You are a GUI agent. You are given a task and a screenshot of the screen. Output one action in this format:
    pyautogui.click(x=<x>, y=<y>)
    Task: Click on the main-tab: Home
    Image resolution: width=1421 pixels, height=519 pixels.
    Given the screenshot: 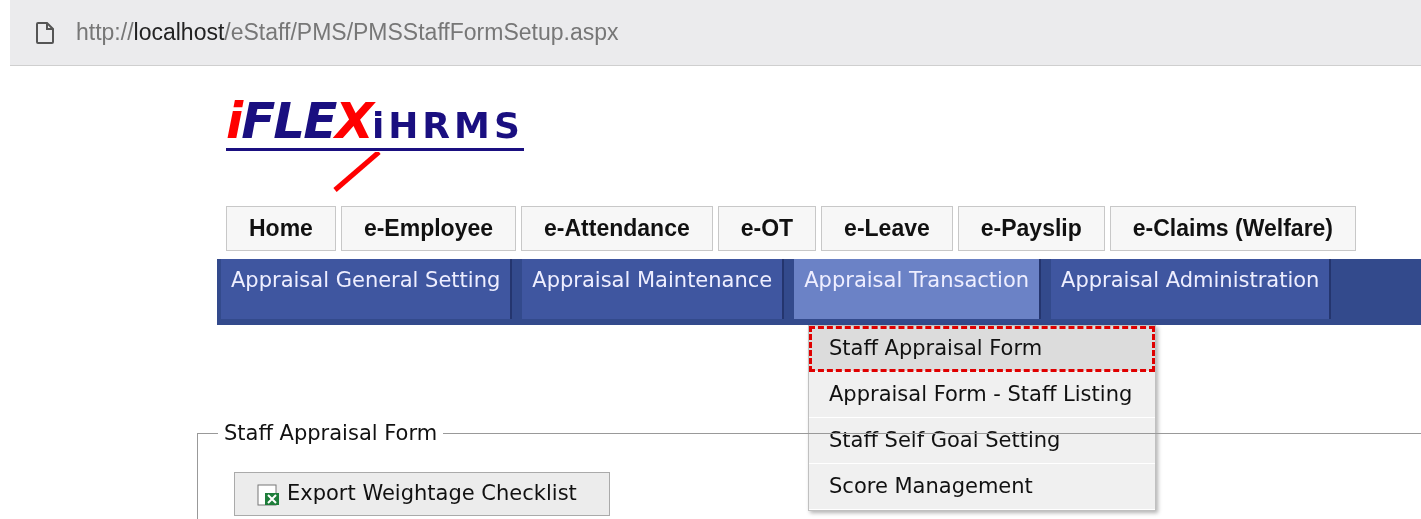 What is the action you would take?
    pyautogui.click(x=281, y=228)
    